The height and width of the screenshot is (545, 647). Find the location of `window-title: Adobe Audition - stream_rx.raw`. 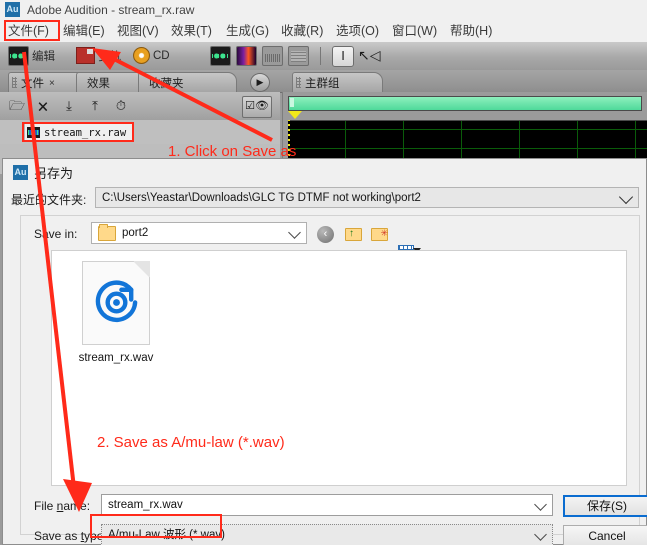

window-title: Adobe Audition - stream_rx.raw is located at coordinates (111, 10).